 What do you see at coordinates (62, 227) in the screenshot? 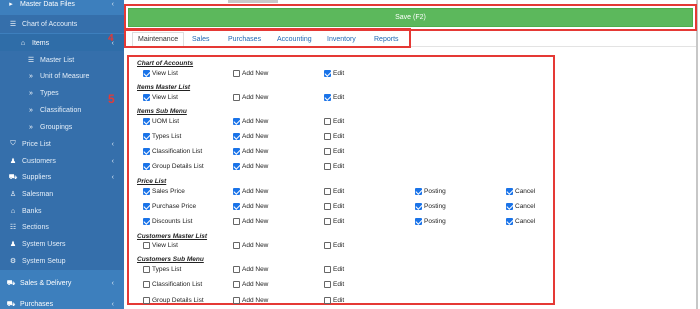
I see `sidebar-item-sections: ☷ Sections` at bounding box center [62, 227].